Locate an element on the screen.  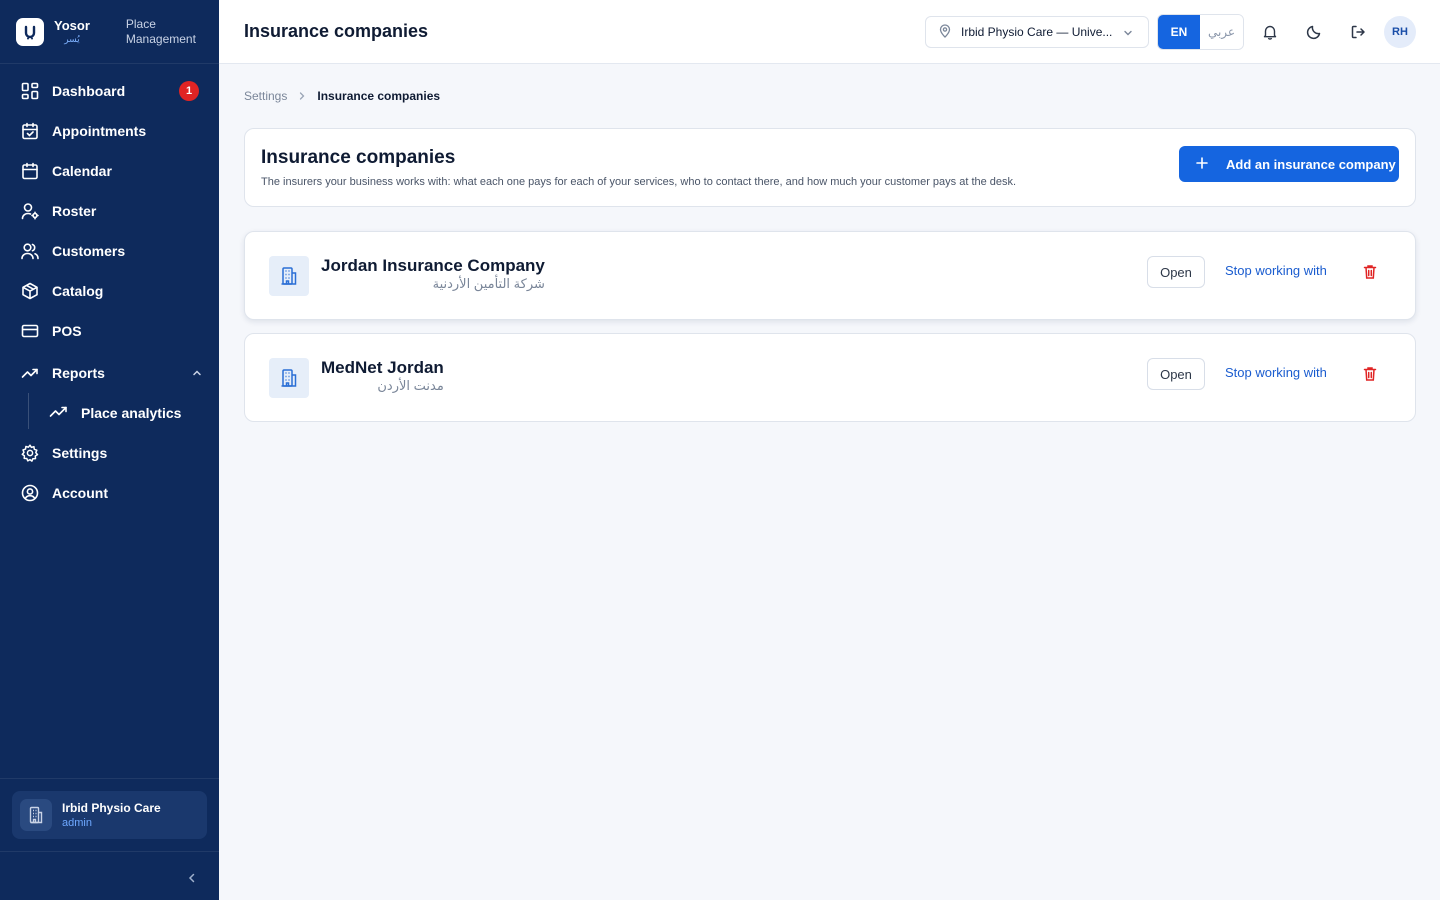
sidebar-item-calendar: Calendar is located at coordinates (109, 171).